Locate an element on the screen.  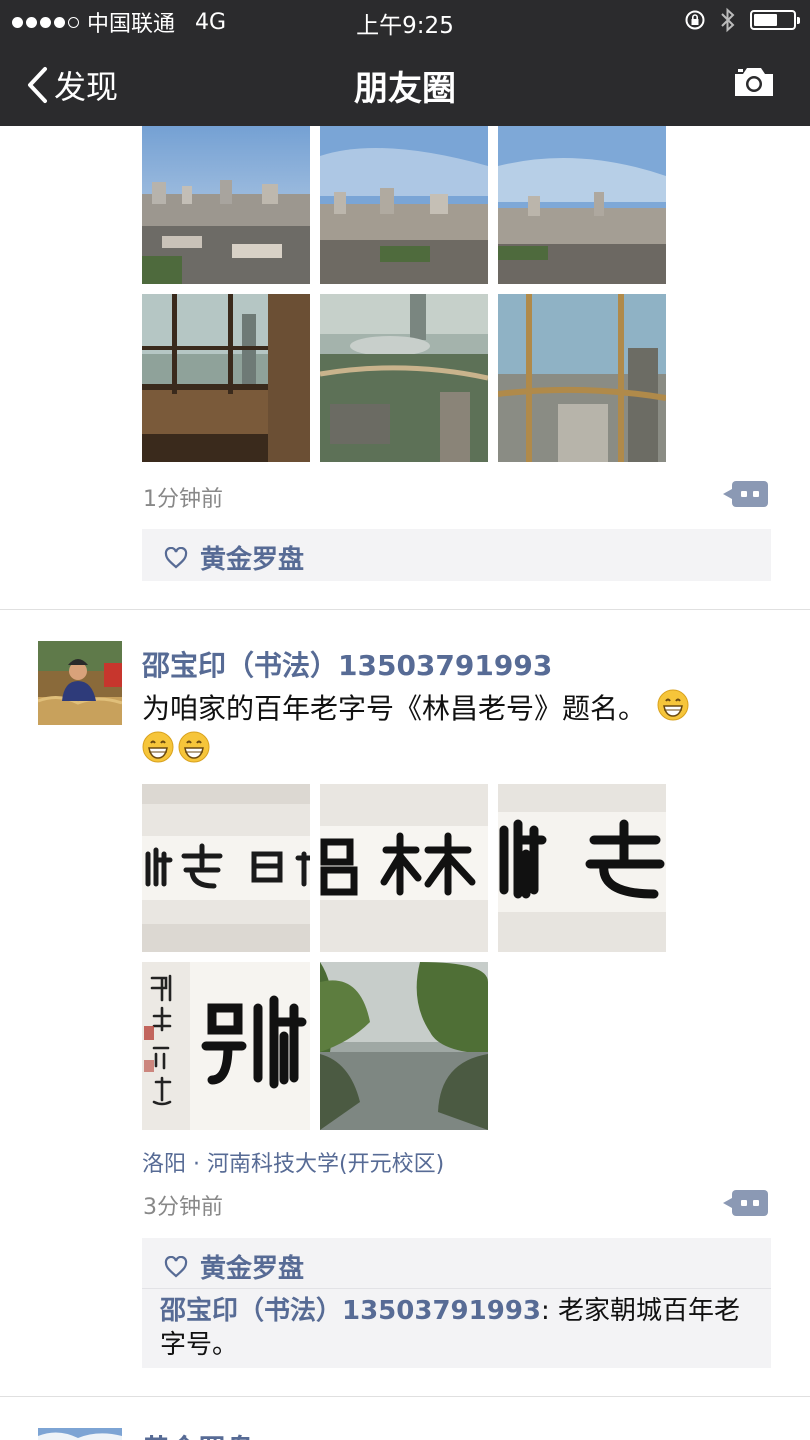
calligraphy-signature-image is located at coordinates (226, 1046).